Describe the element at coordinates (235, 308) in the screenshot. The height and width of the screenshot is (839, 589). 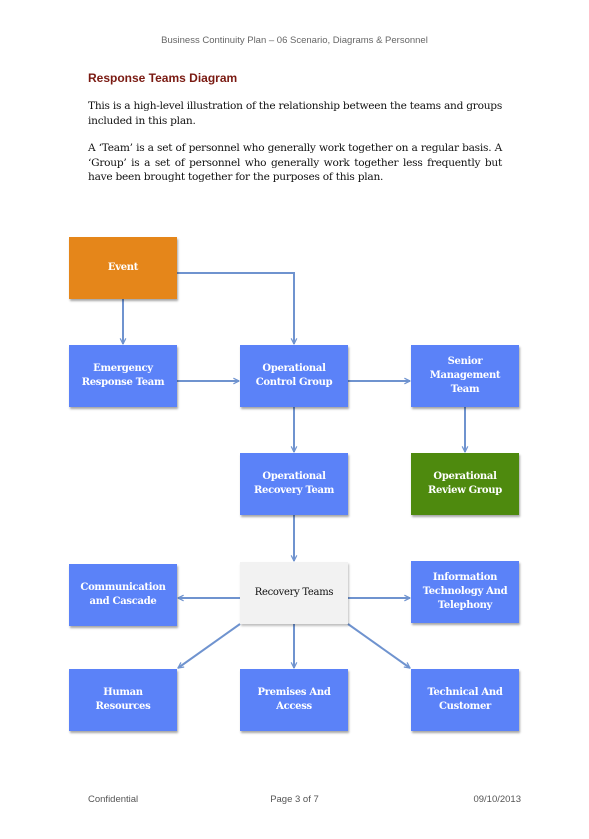
I see `edge-event-to-ocg` at that location.